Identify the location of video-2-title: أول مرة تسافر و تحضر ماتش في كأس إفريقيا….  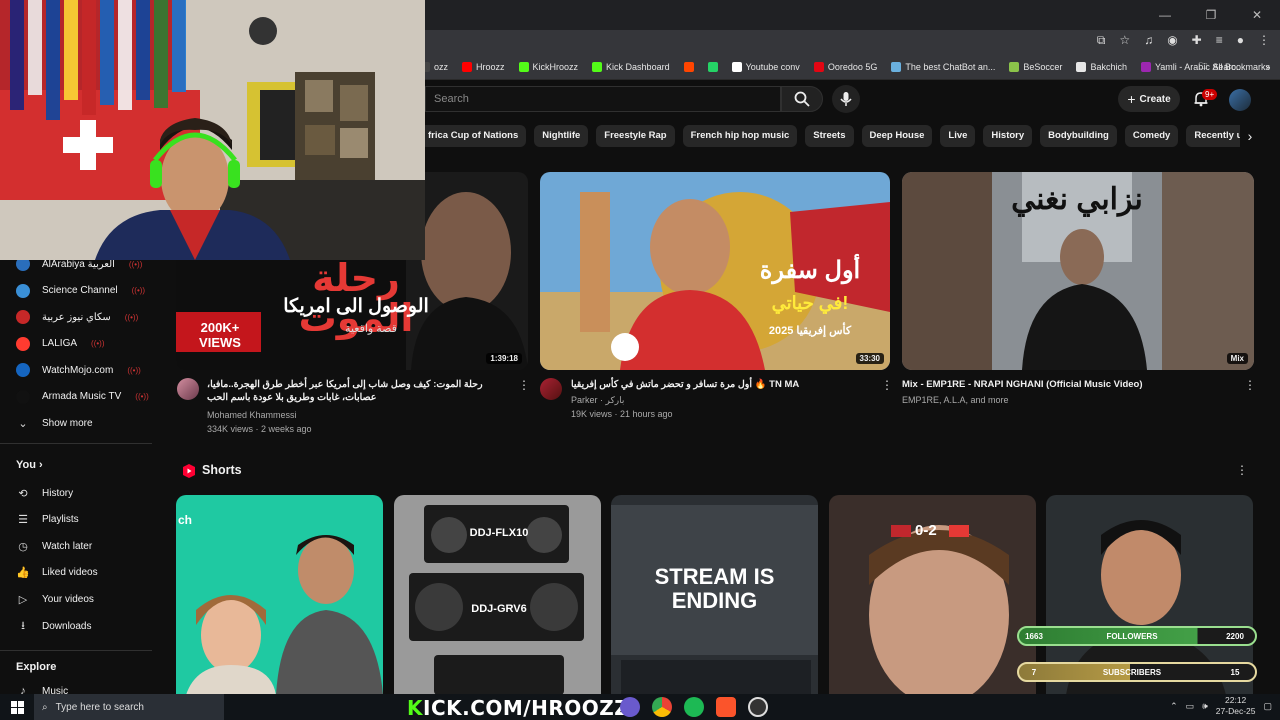
(721, 384).